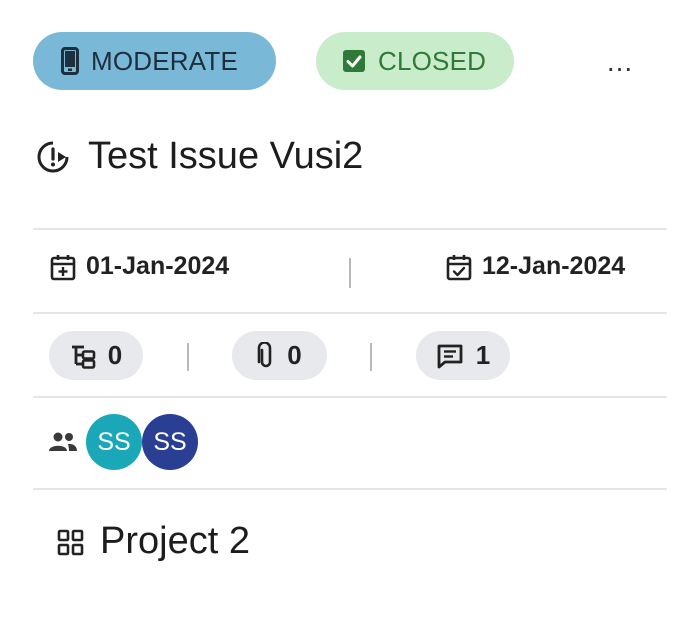 The width and height of the screenshot is (700, 629). Describe the element at coordinates (266, 355) in the screenshot. I see `paperclip-icon` at that location.